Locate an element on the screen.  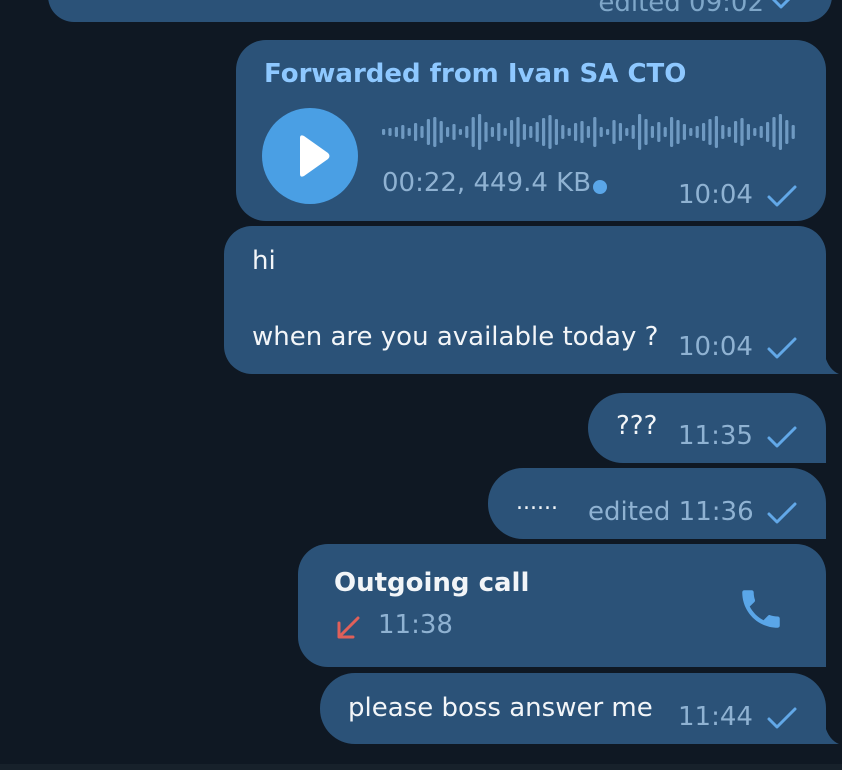
unplayed-indicator is located at coordinates (600, 187).